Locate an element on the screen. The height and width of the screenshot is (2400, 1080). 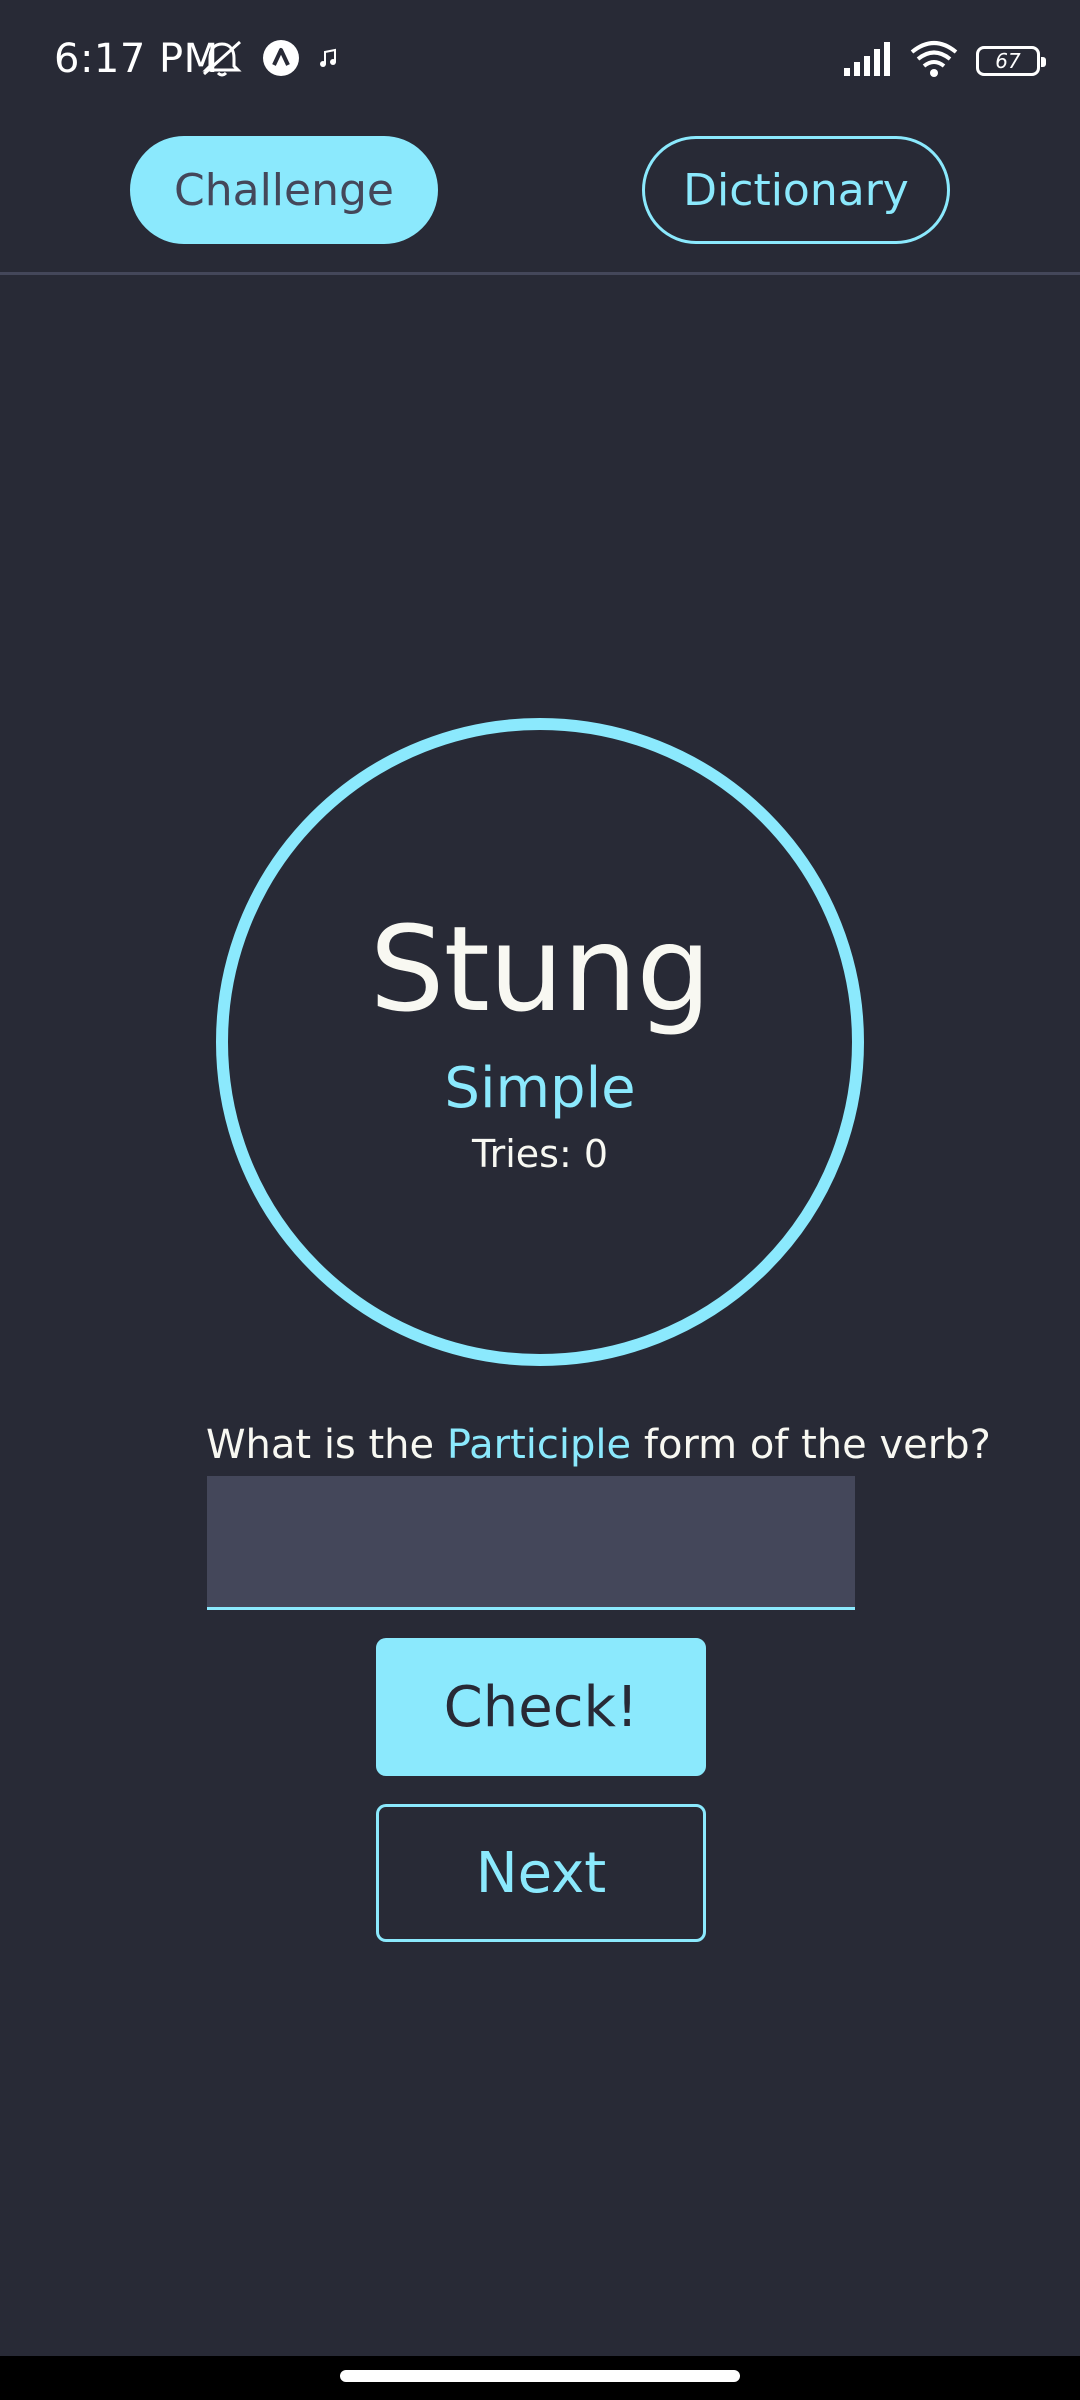
next-button: Next is located at coordinates (541, 1873).